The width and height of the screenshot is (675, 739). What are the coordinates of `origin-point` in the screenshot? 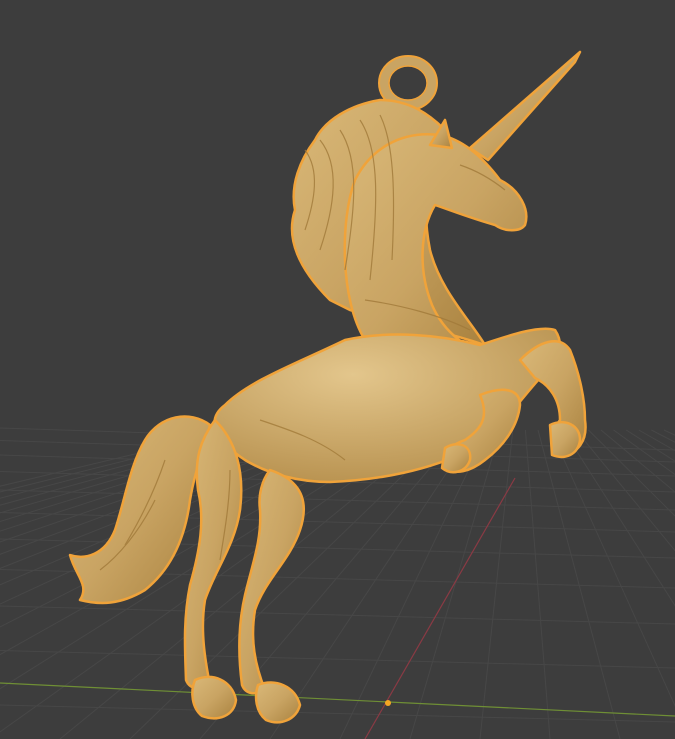 It's located at (388, 703).